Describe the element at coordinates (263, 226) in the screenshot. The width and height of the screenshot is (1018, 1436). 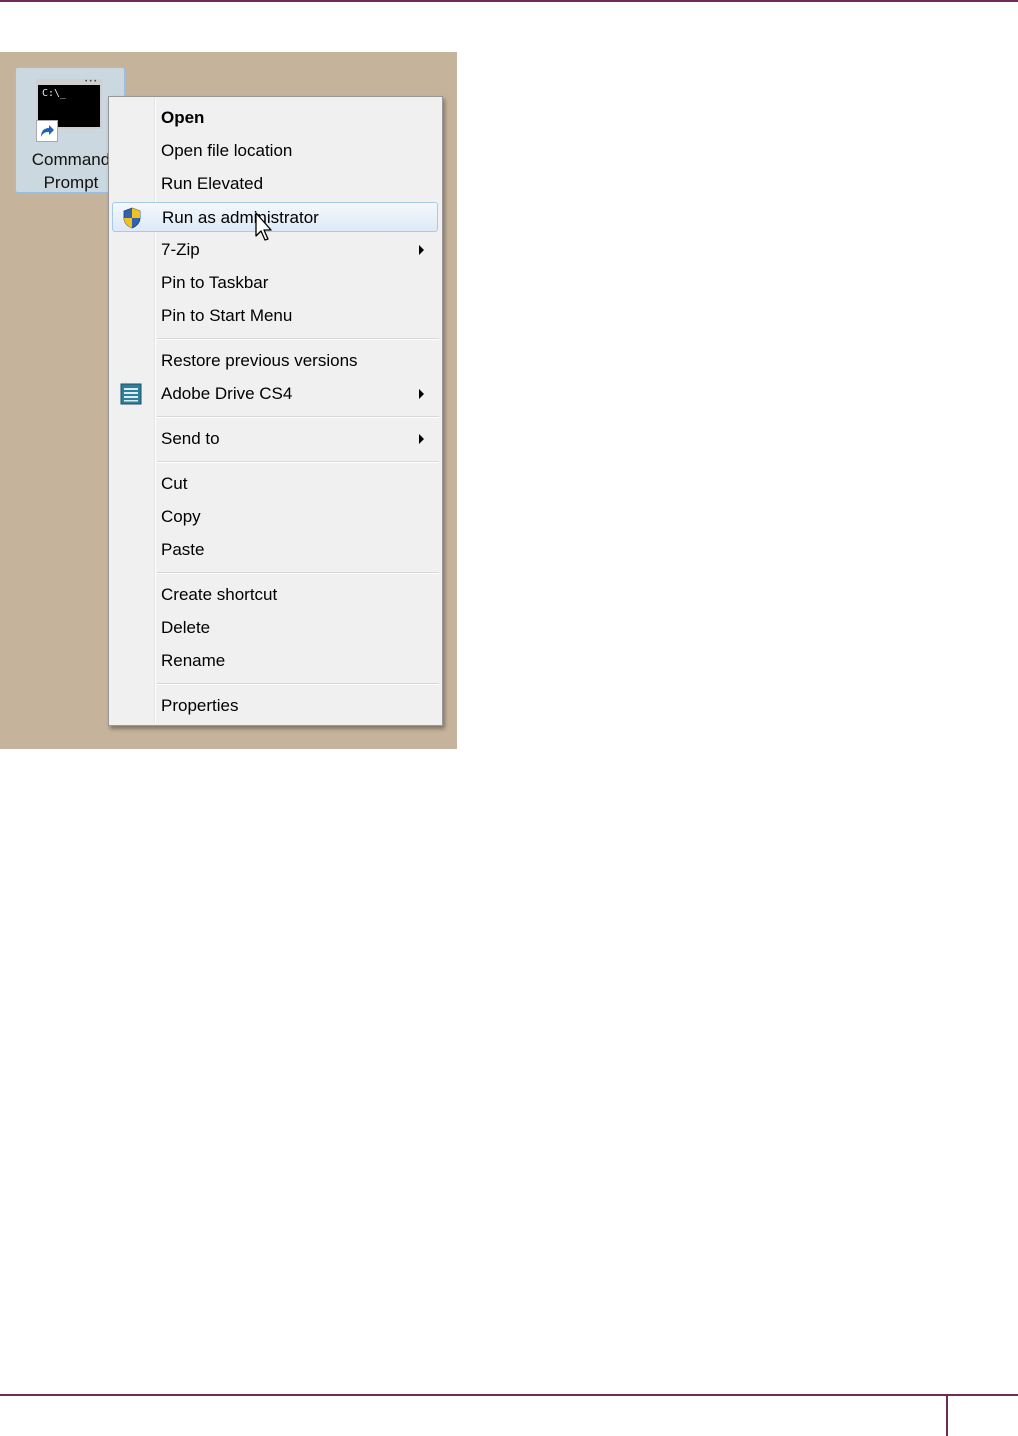
I see `mouse-cursor-icon` at that location.